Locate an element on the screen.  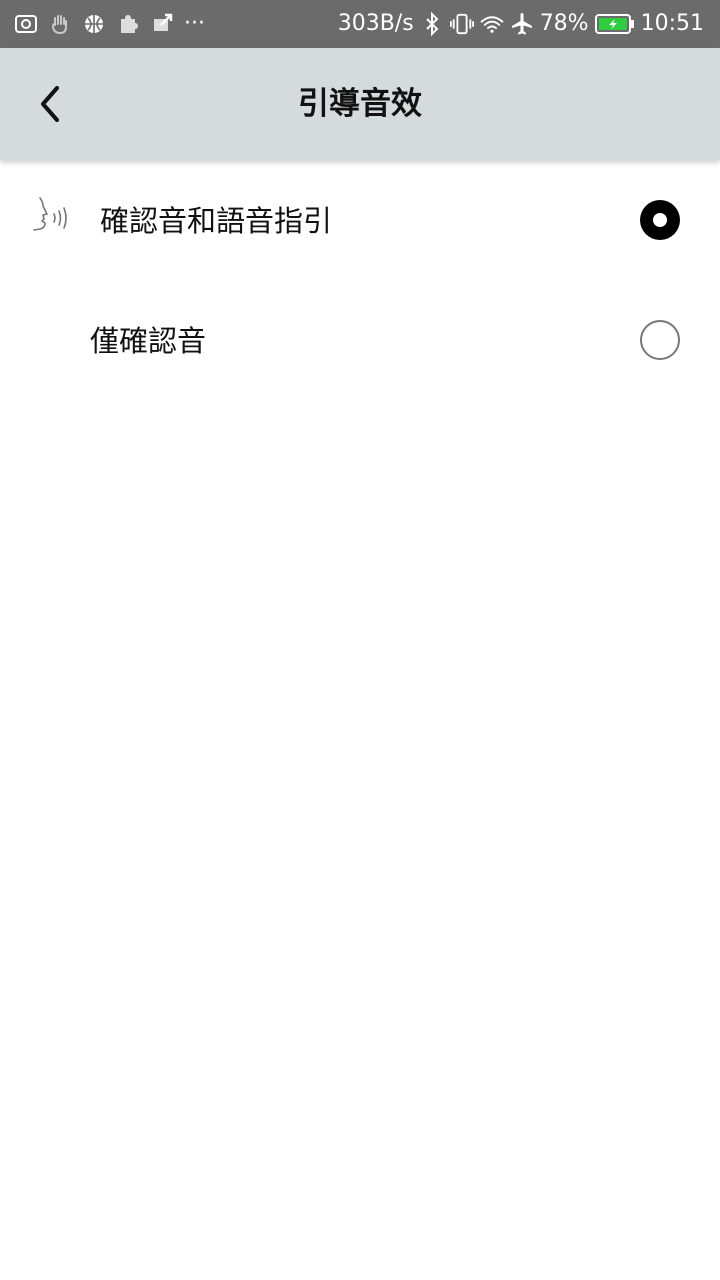
option-confirm-and-voice: 確認音和語音指引 is located at coordinates (360, 220).